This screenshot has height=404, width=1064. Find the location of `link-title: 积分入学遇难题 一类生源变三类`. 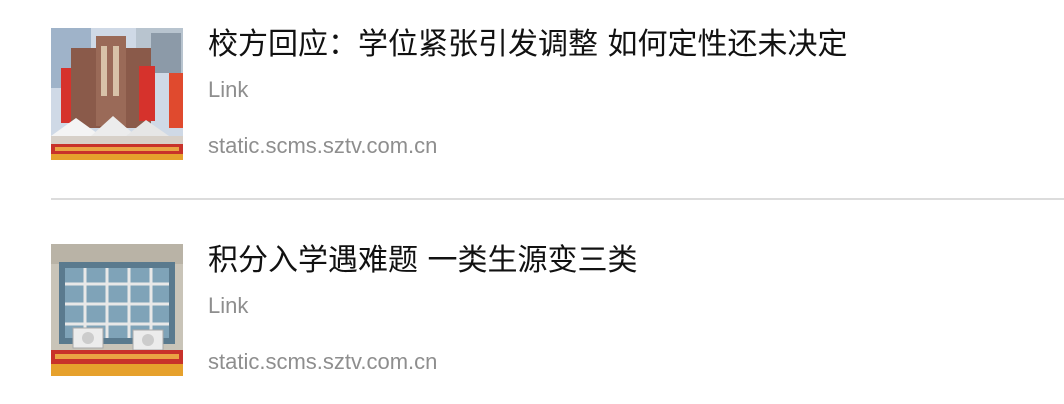

link-title: 积分入学遇难题 一类生源变三类 is located at coordinates (423, 261).